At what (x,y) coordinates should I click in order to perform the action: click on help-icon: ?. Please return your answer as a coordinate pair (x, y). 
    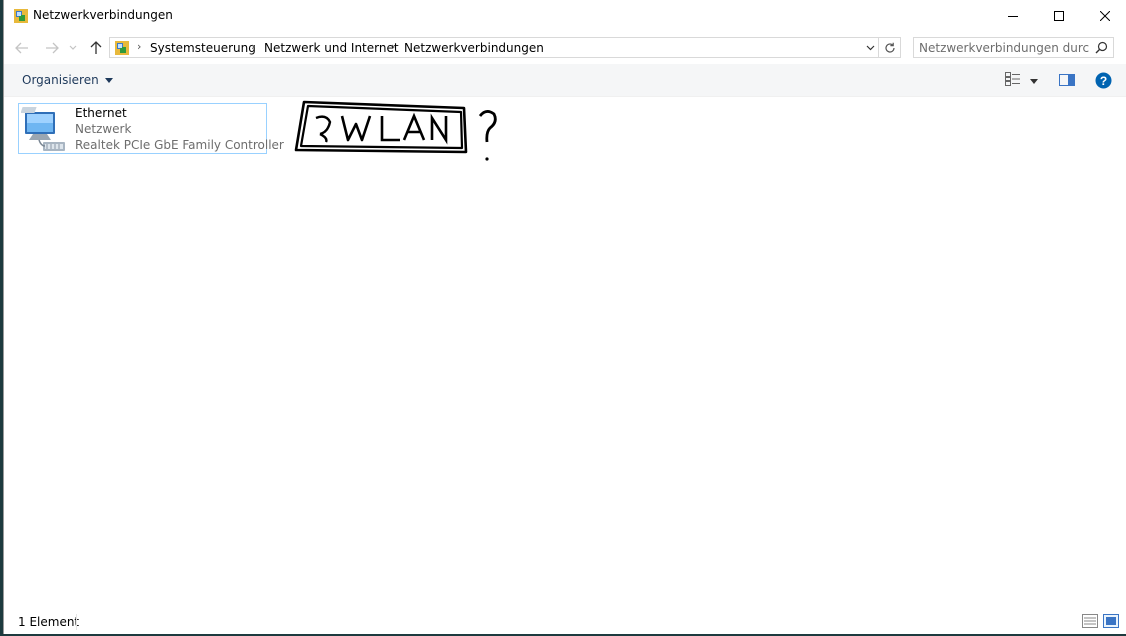
    Looking at the image, I should click on (1103, 80).